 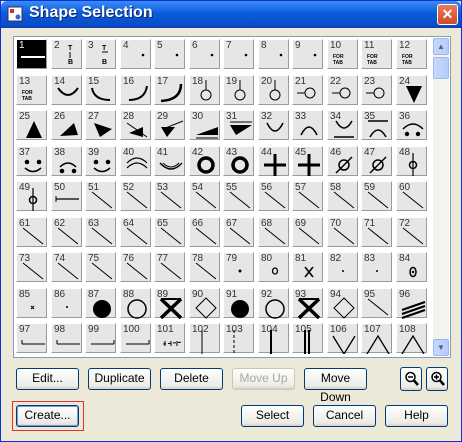 What do you see at coordinates (441, 347) in the screenshot?
I see `scroll-down-button: ▼` at bounding box center [441, 347].